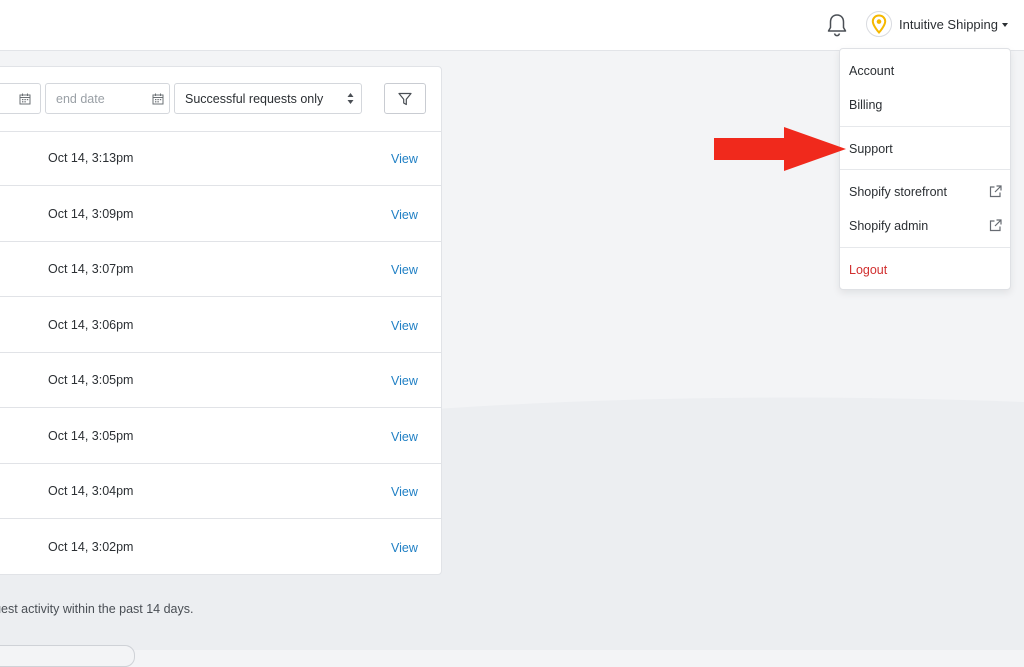 The image size is (1024, 667). Describe the element at coordinates (837, 25) in the screenshot. I see `bell-icon` at that location.